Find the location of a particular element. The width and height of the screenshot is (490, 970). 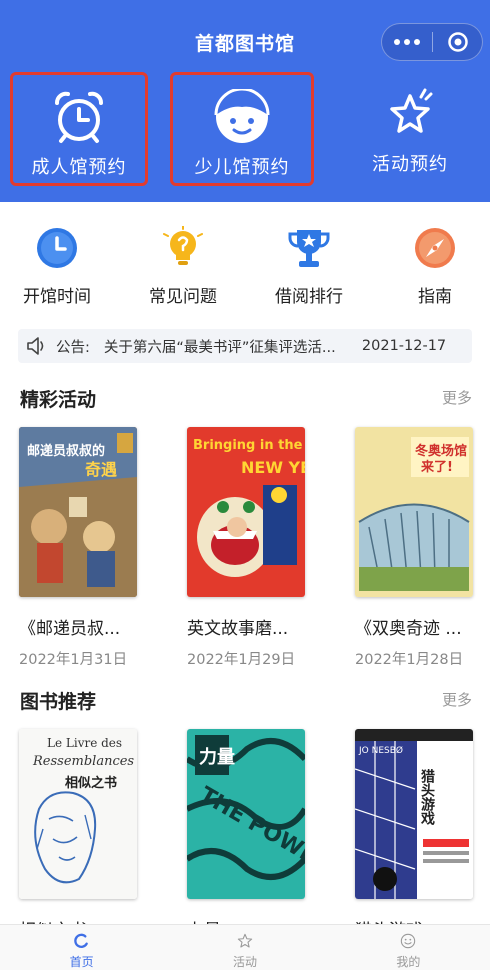

close-button is located at coordinates (457, 42).